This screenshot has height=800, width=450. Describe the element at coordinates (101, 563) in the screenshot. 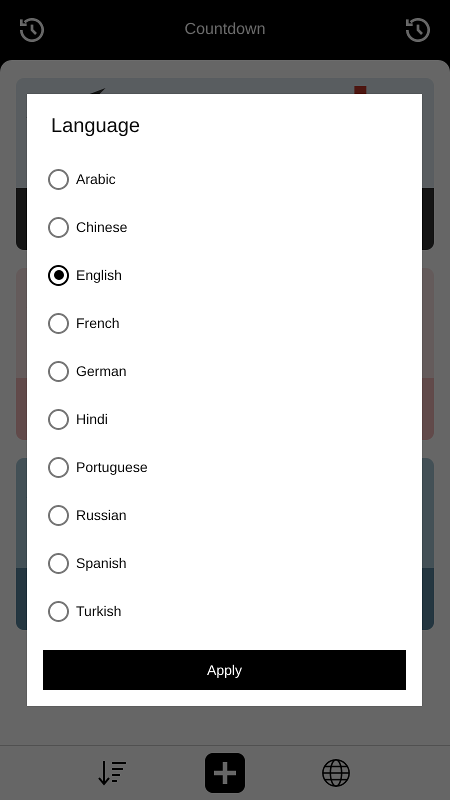

I see `language-option: Spanish` at that location.